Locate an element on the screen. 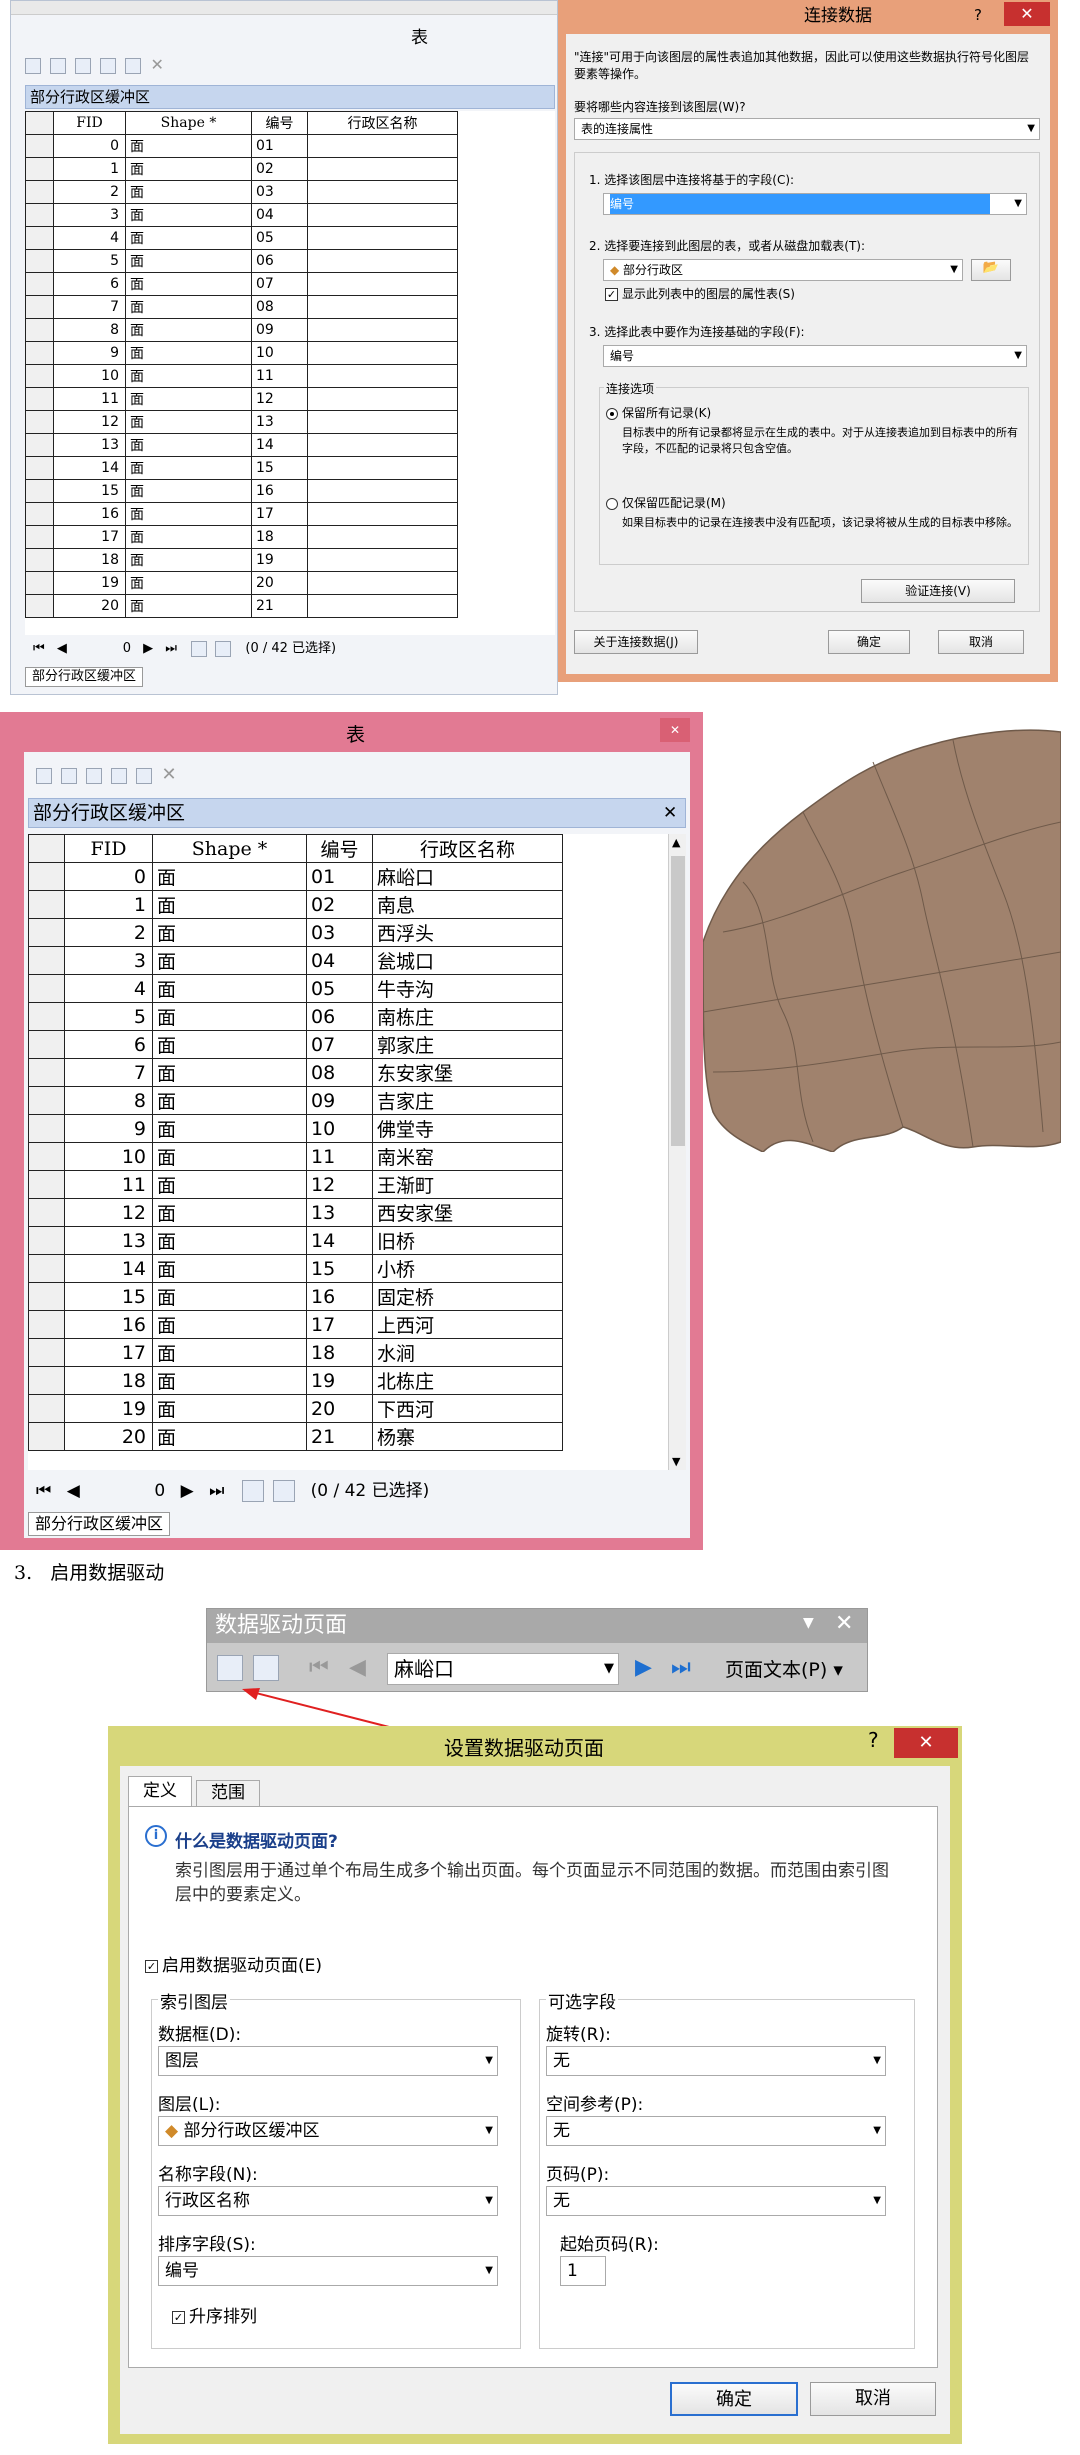  last-page-icon: ⏭ is located at coordinates (681, 1667).